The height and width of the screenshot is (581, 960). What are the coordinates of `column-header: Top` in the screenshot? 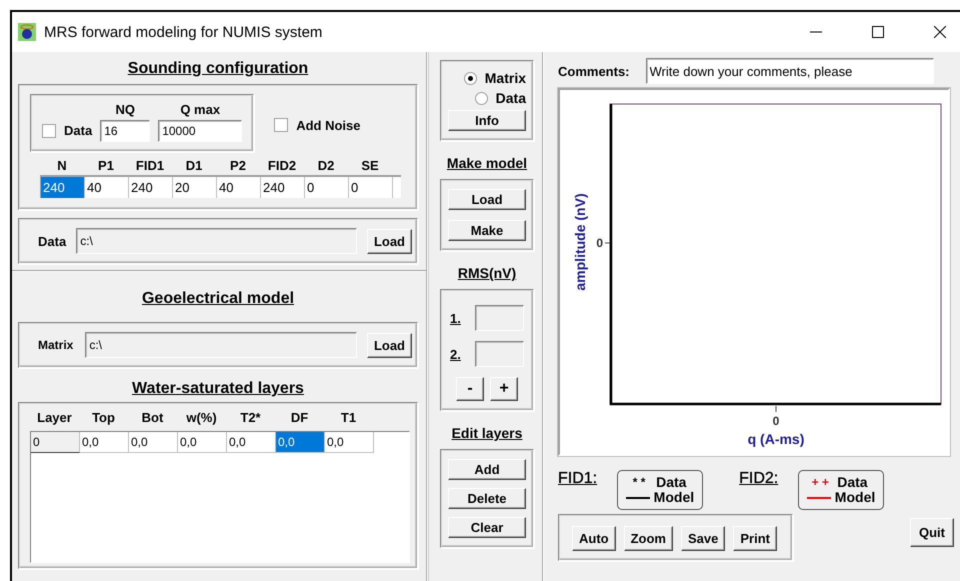 It's located at (103, 417).